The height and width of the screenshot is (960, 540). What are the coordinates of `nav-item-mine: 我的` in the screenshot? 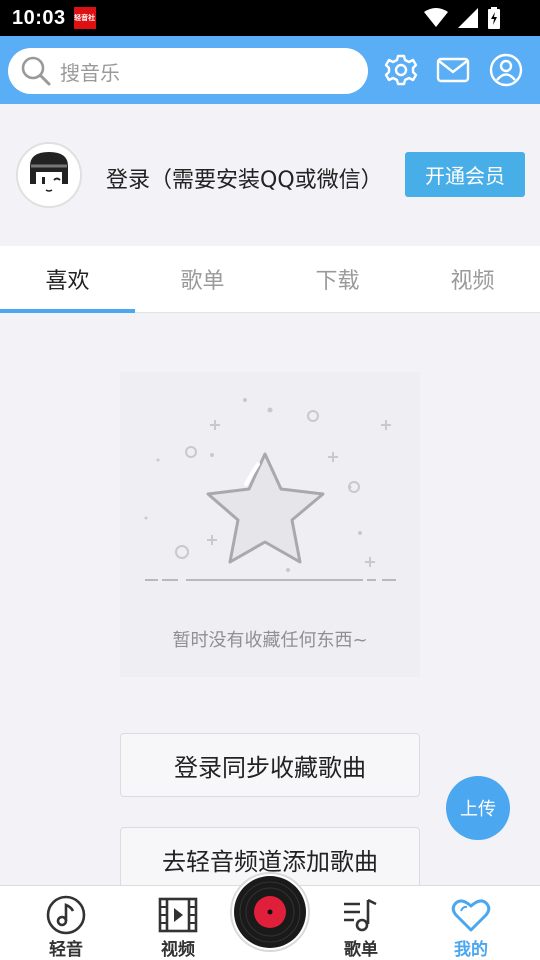 It's located at (471, 923).